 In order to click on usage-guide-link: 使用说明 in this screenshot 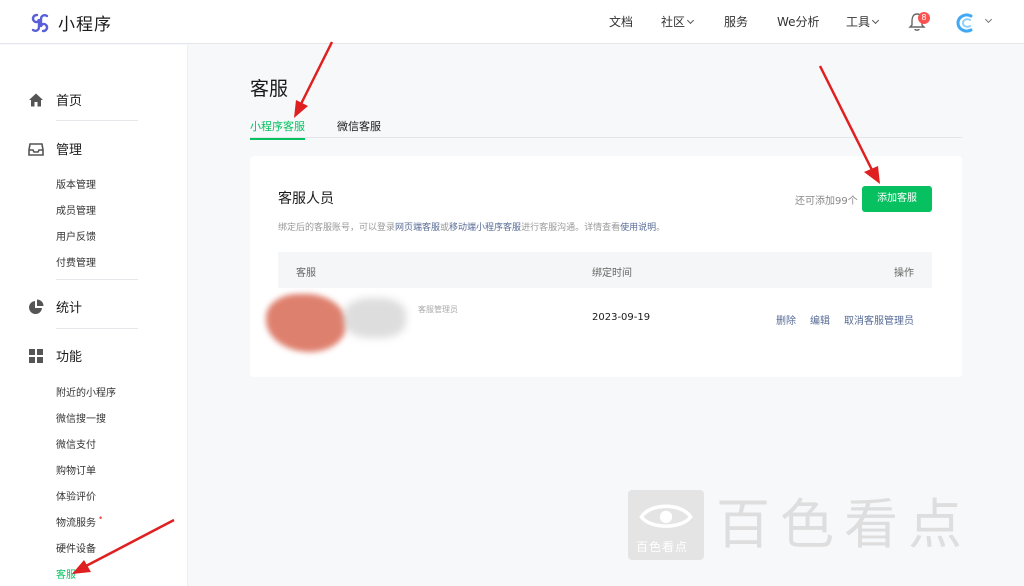, I will do `click(638, 228)`.